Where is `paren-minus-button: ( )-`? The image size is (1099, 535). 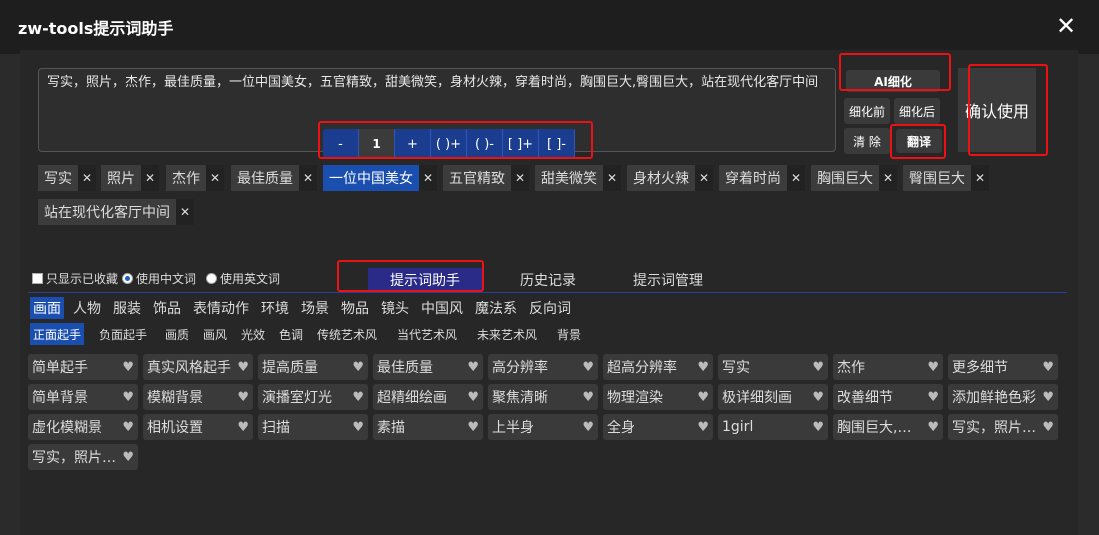 paren-minus-button: ( )- is located at coordinates (485, 144).